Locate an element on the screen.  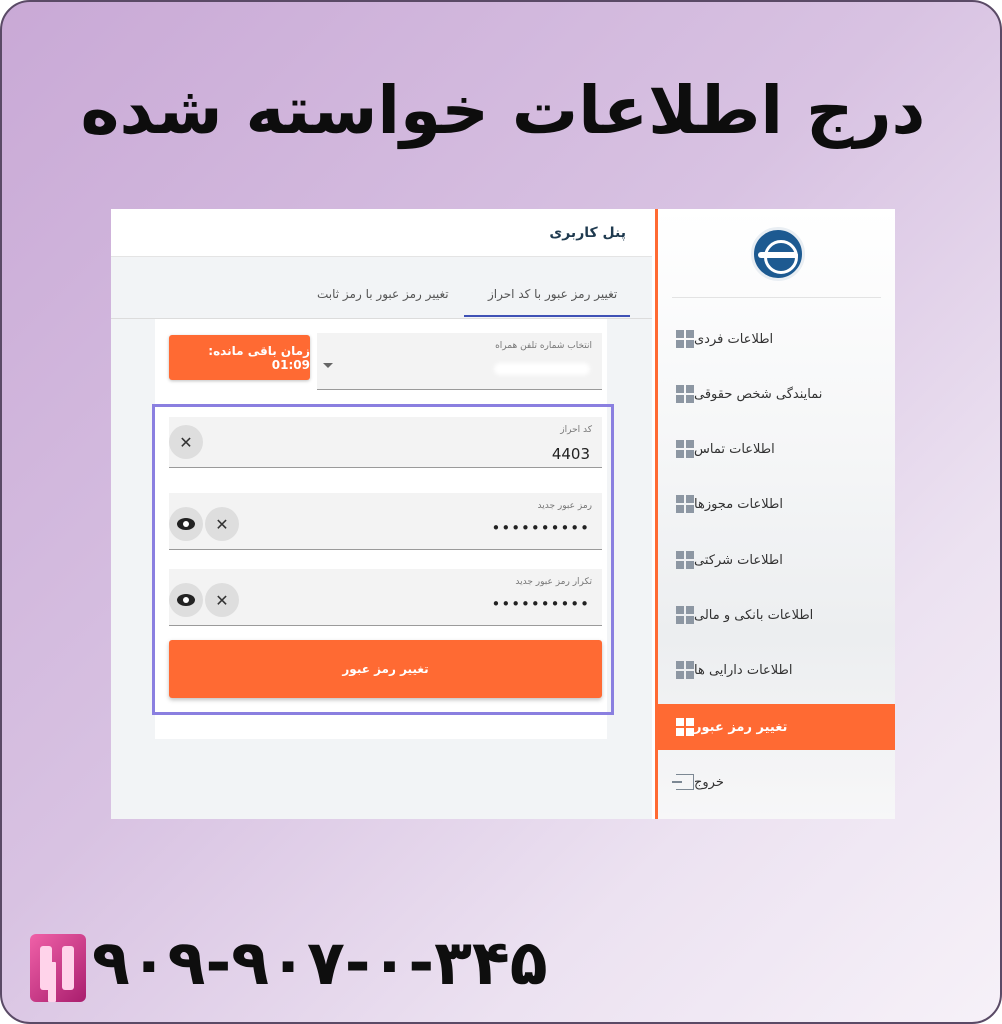
phone-select-label: انتخاب شماره تلفن همراه is located at coordinates (543, 346).